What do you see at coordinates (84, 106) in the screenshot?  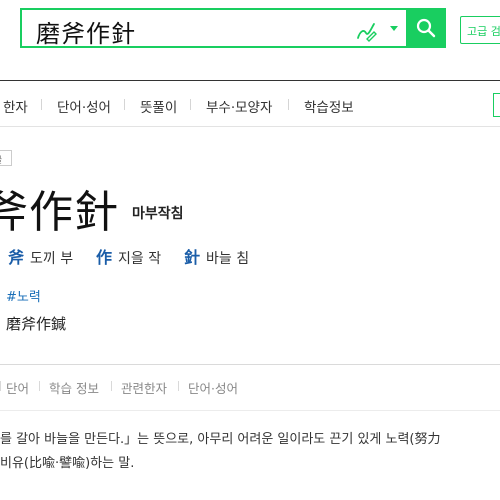 I see `tab-words-idioms: 단어·성어` at bounding box center [84, 106].